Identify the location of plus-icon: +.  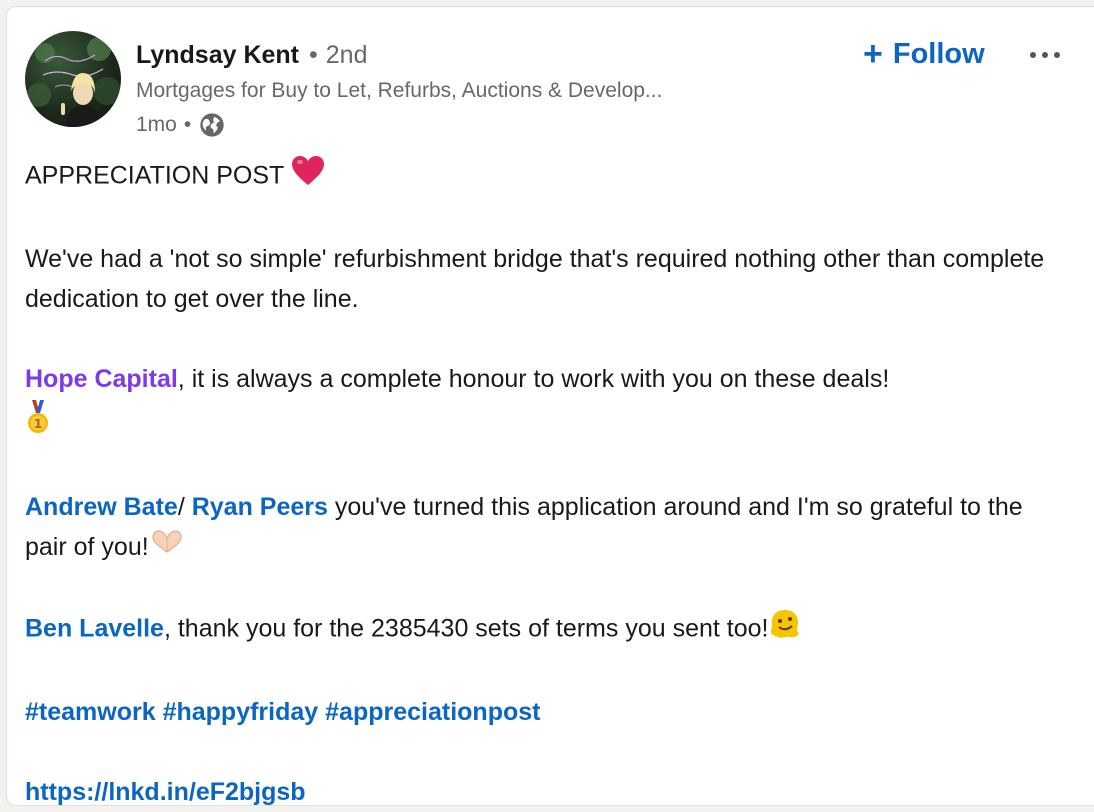
(873, 54).